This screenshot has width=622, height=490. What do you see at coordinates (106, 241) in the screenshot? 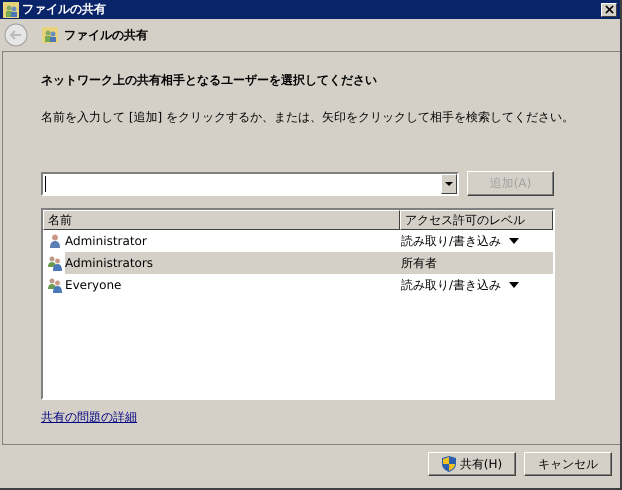
I see `user-name: Administrator` at bounding box center [106, 241].